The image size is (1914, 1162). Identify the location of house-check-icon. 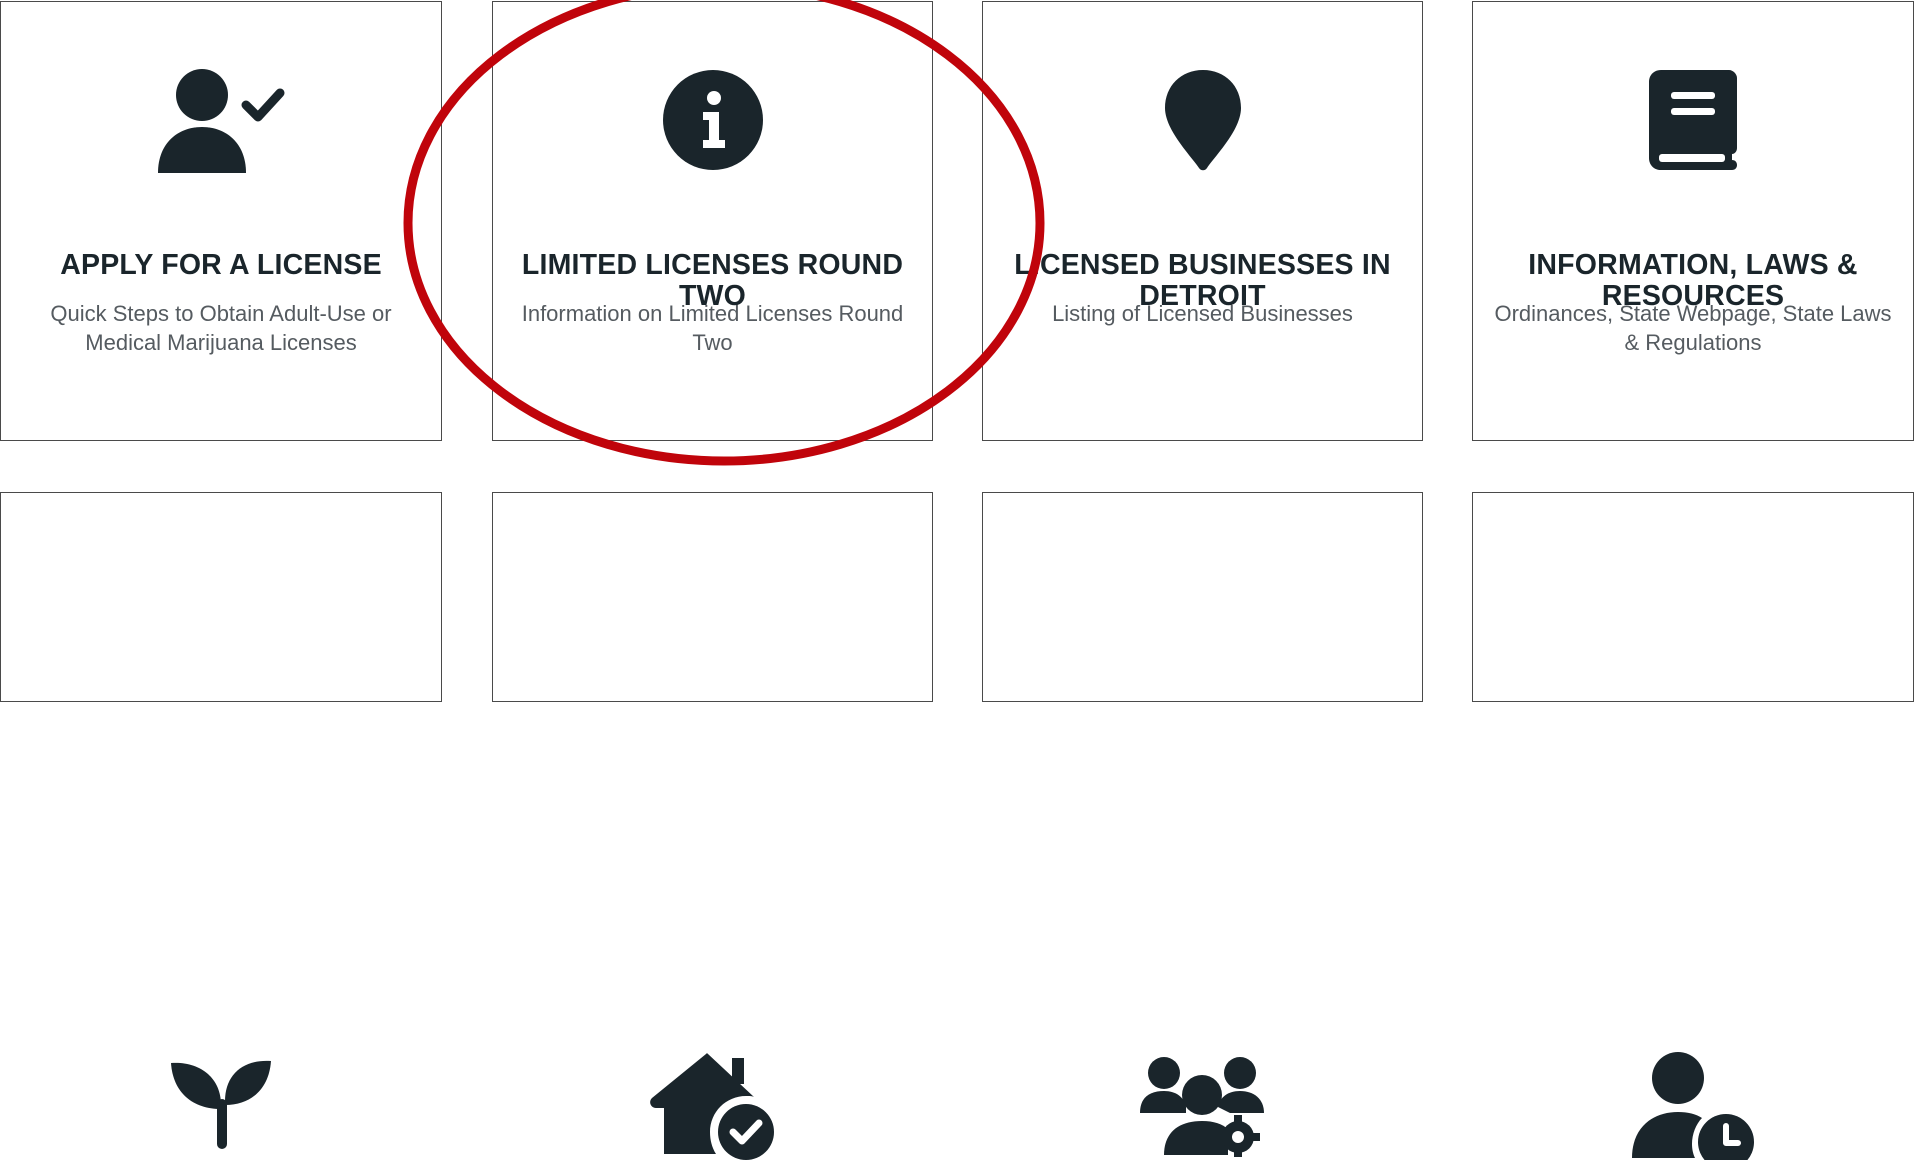
(712, 1104).